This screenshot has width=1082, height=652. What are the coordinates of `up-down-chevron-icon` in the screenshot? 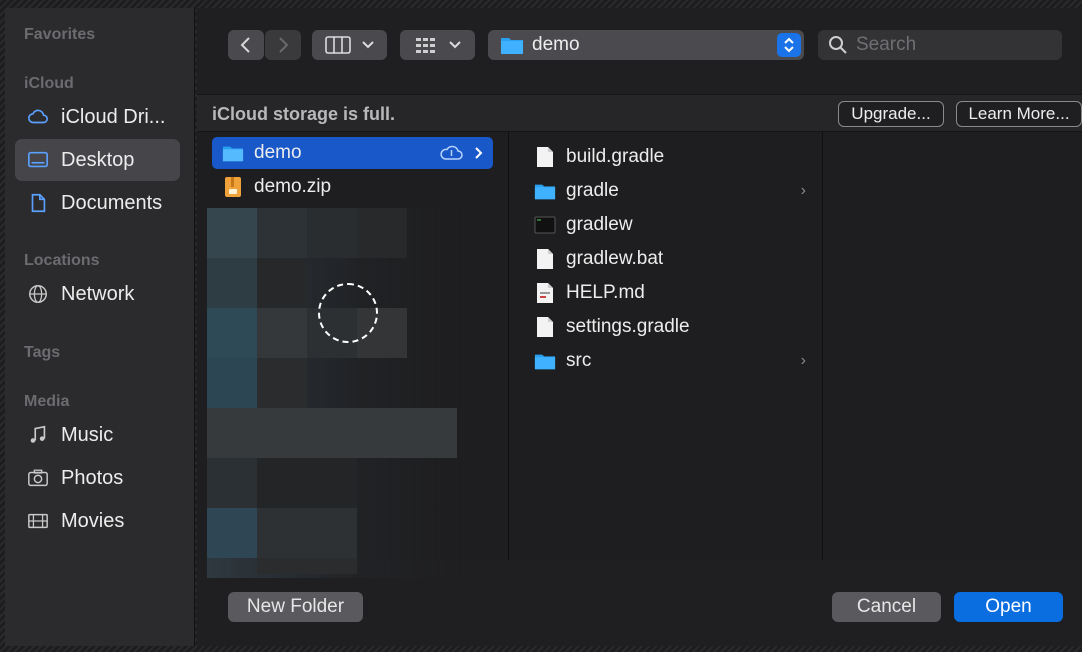 It's located at (789, 45).